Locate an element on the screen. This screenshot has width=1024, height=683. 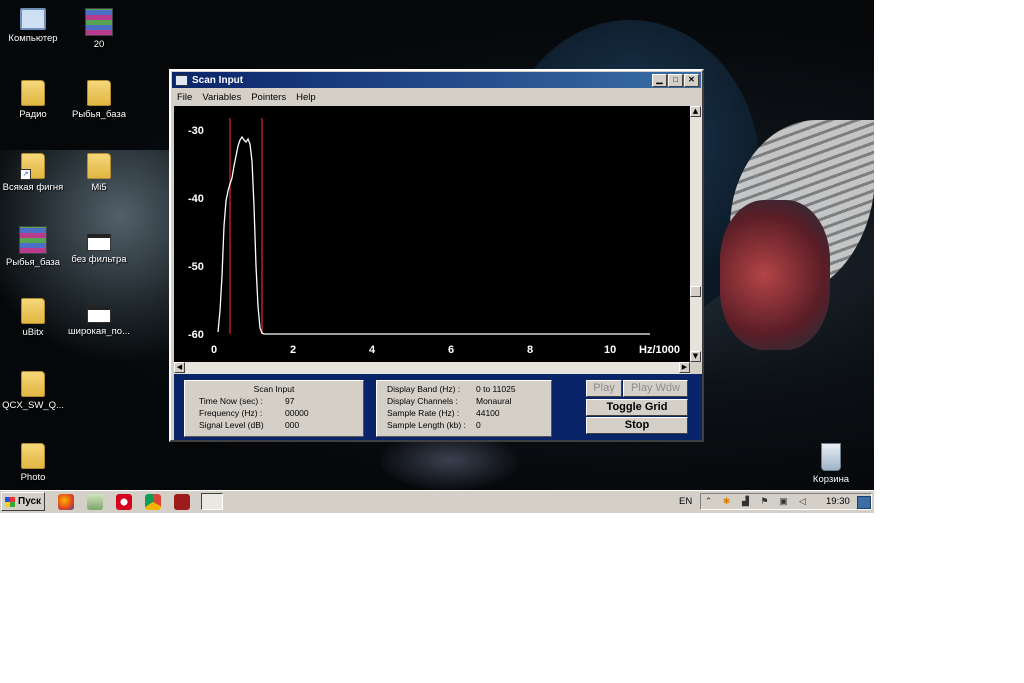
vertical-scroll-thumb is located at coordinates (695, 291).